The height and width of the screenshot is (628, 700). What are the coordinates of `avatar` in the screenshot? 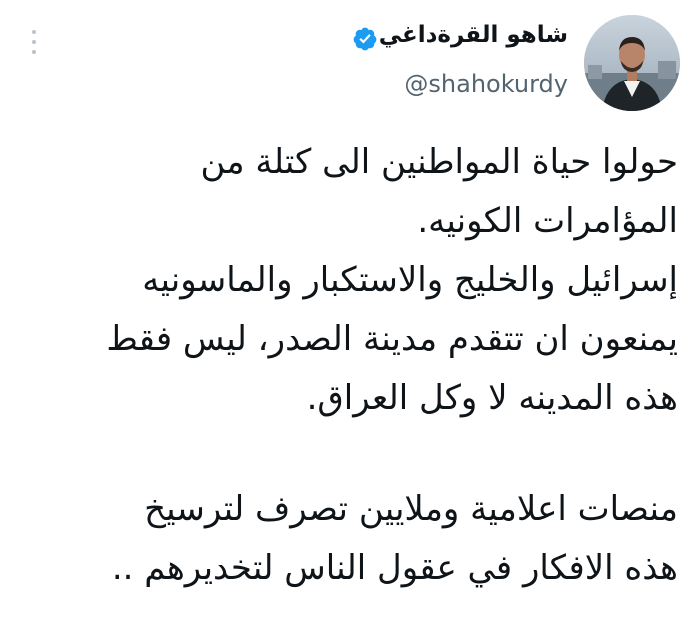 It's located at (632, 63).